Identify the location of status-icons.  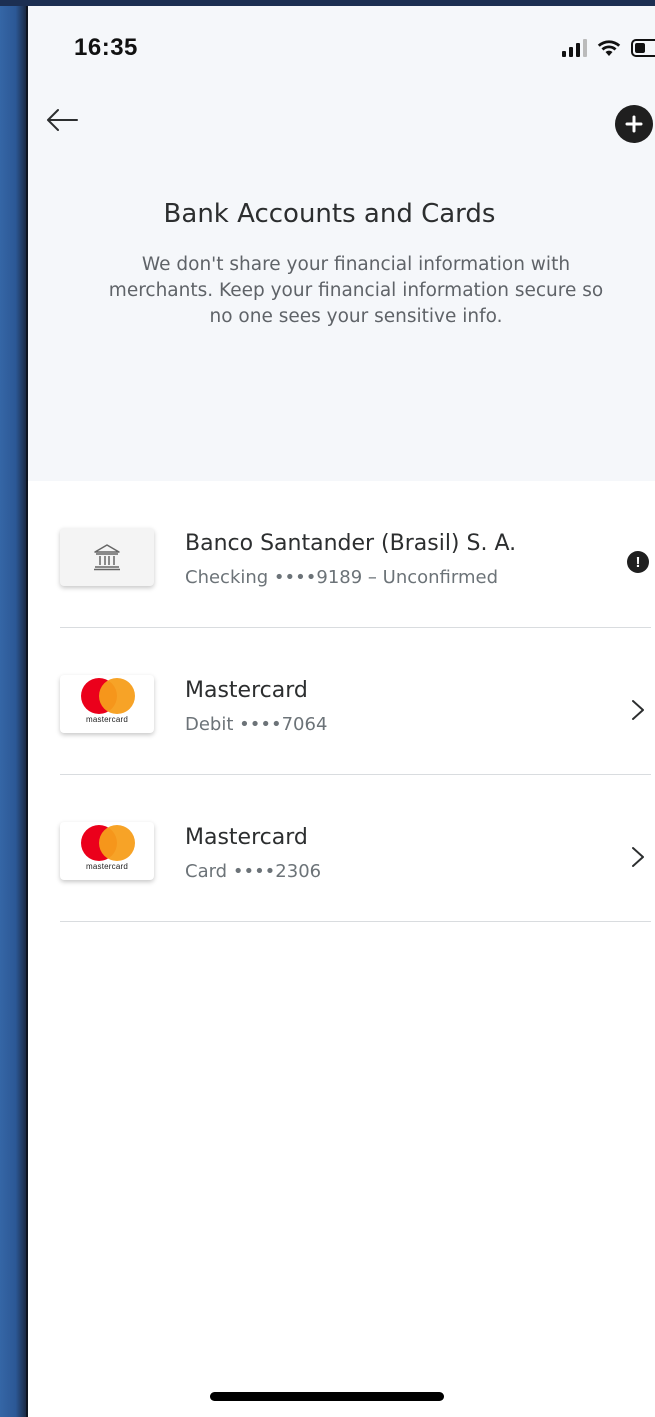
(608, 48).